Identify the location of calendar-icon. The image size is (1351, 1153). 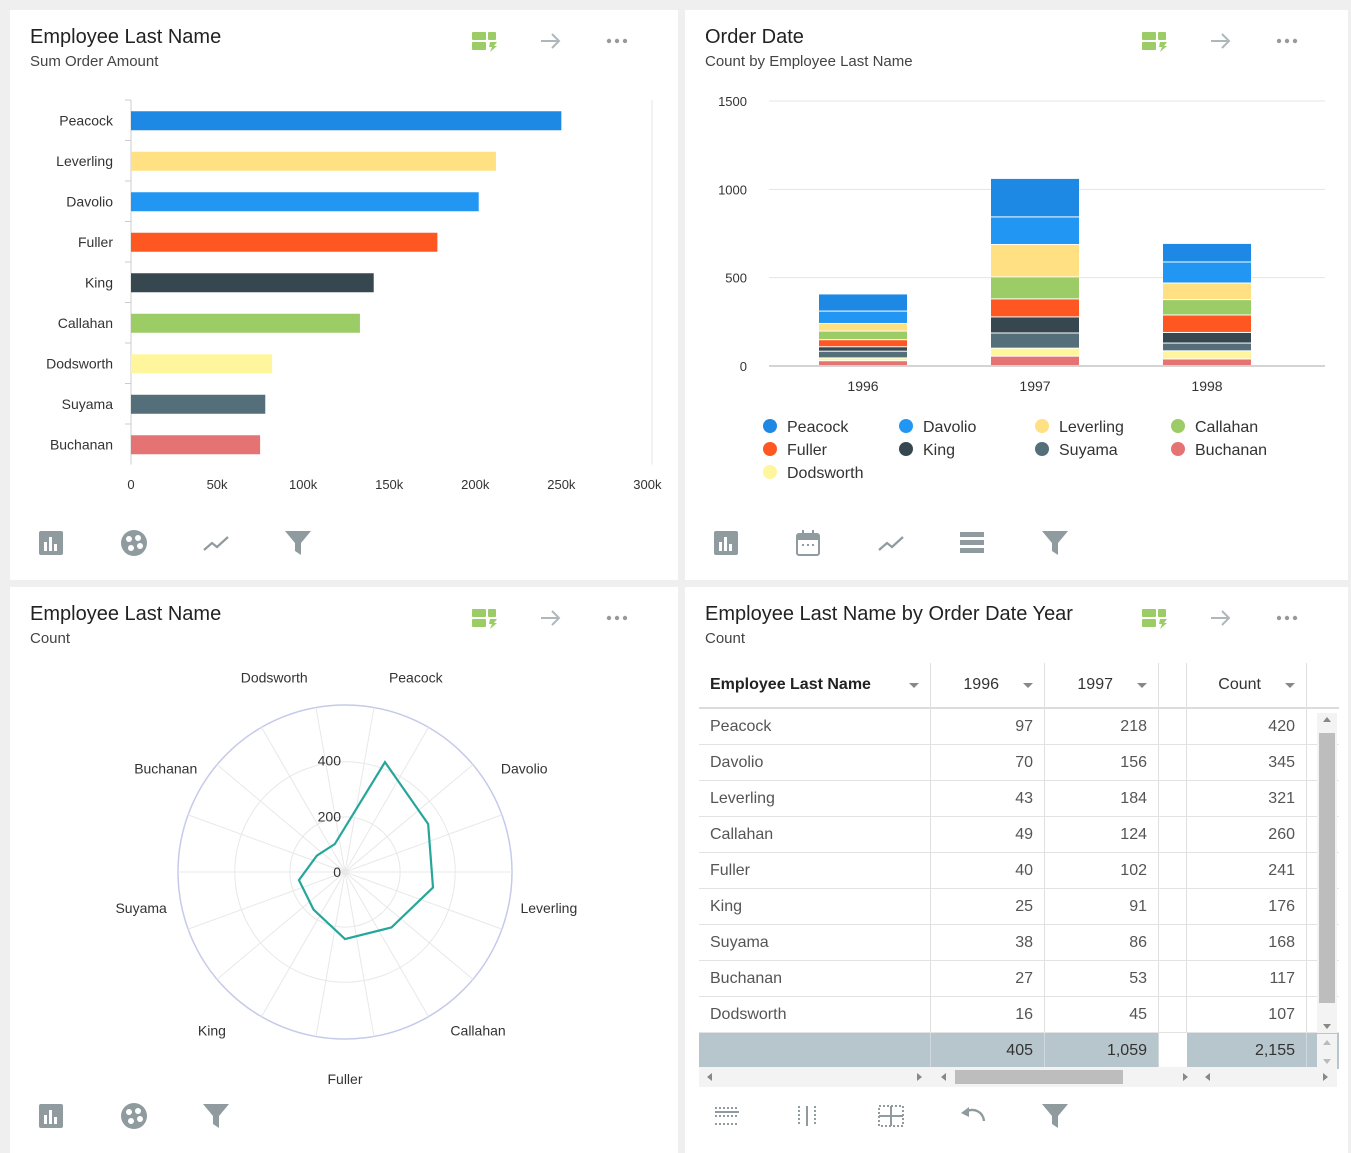
(830, 543).